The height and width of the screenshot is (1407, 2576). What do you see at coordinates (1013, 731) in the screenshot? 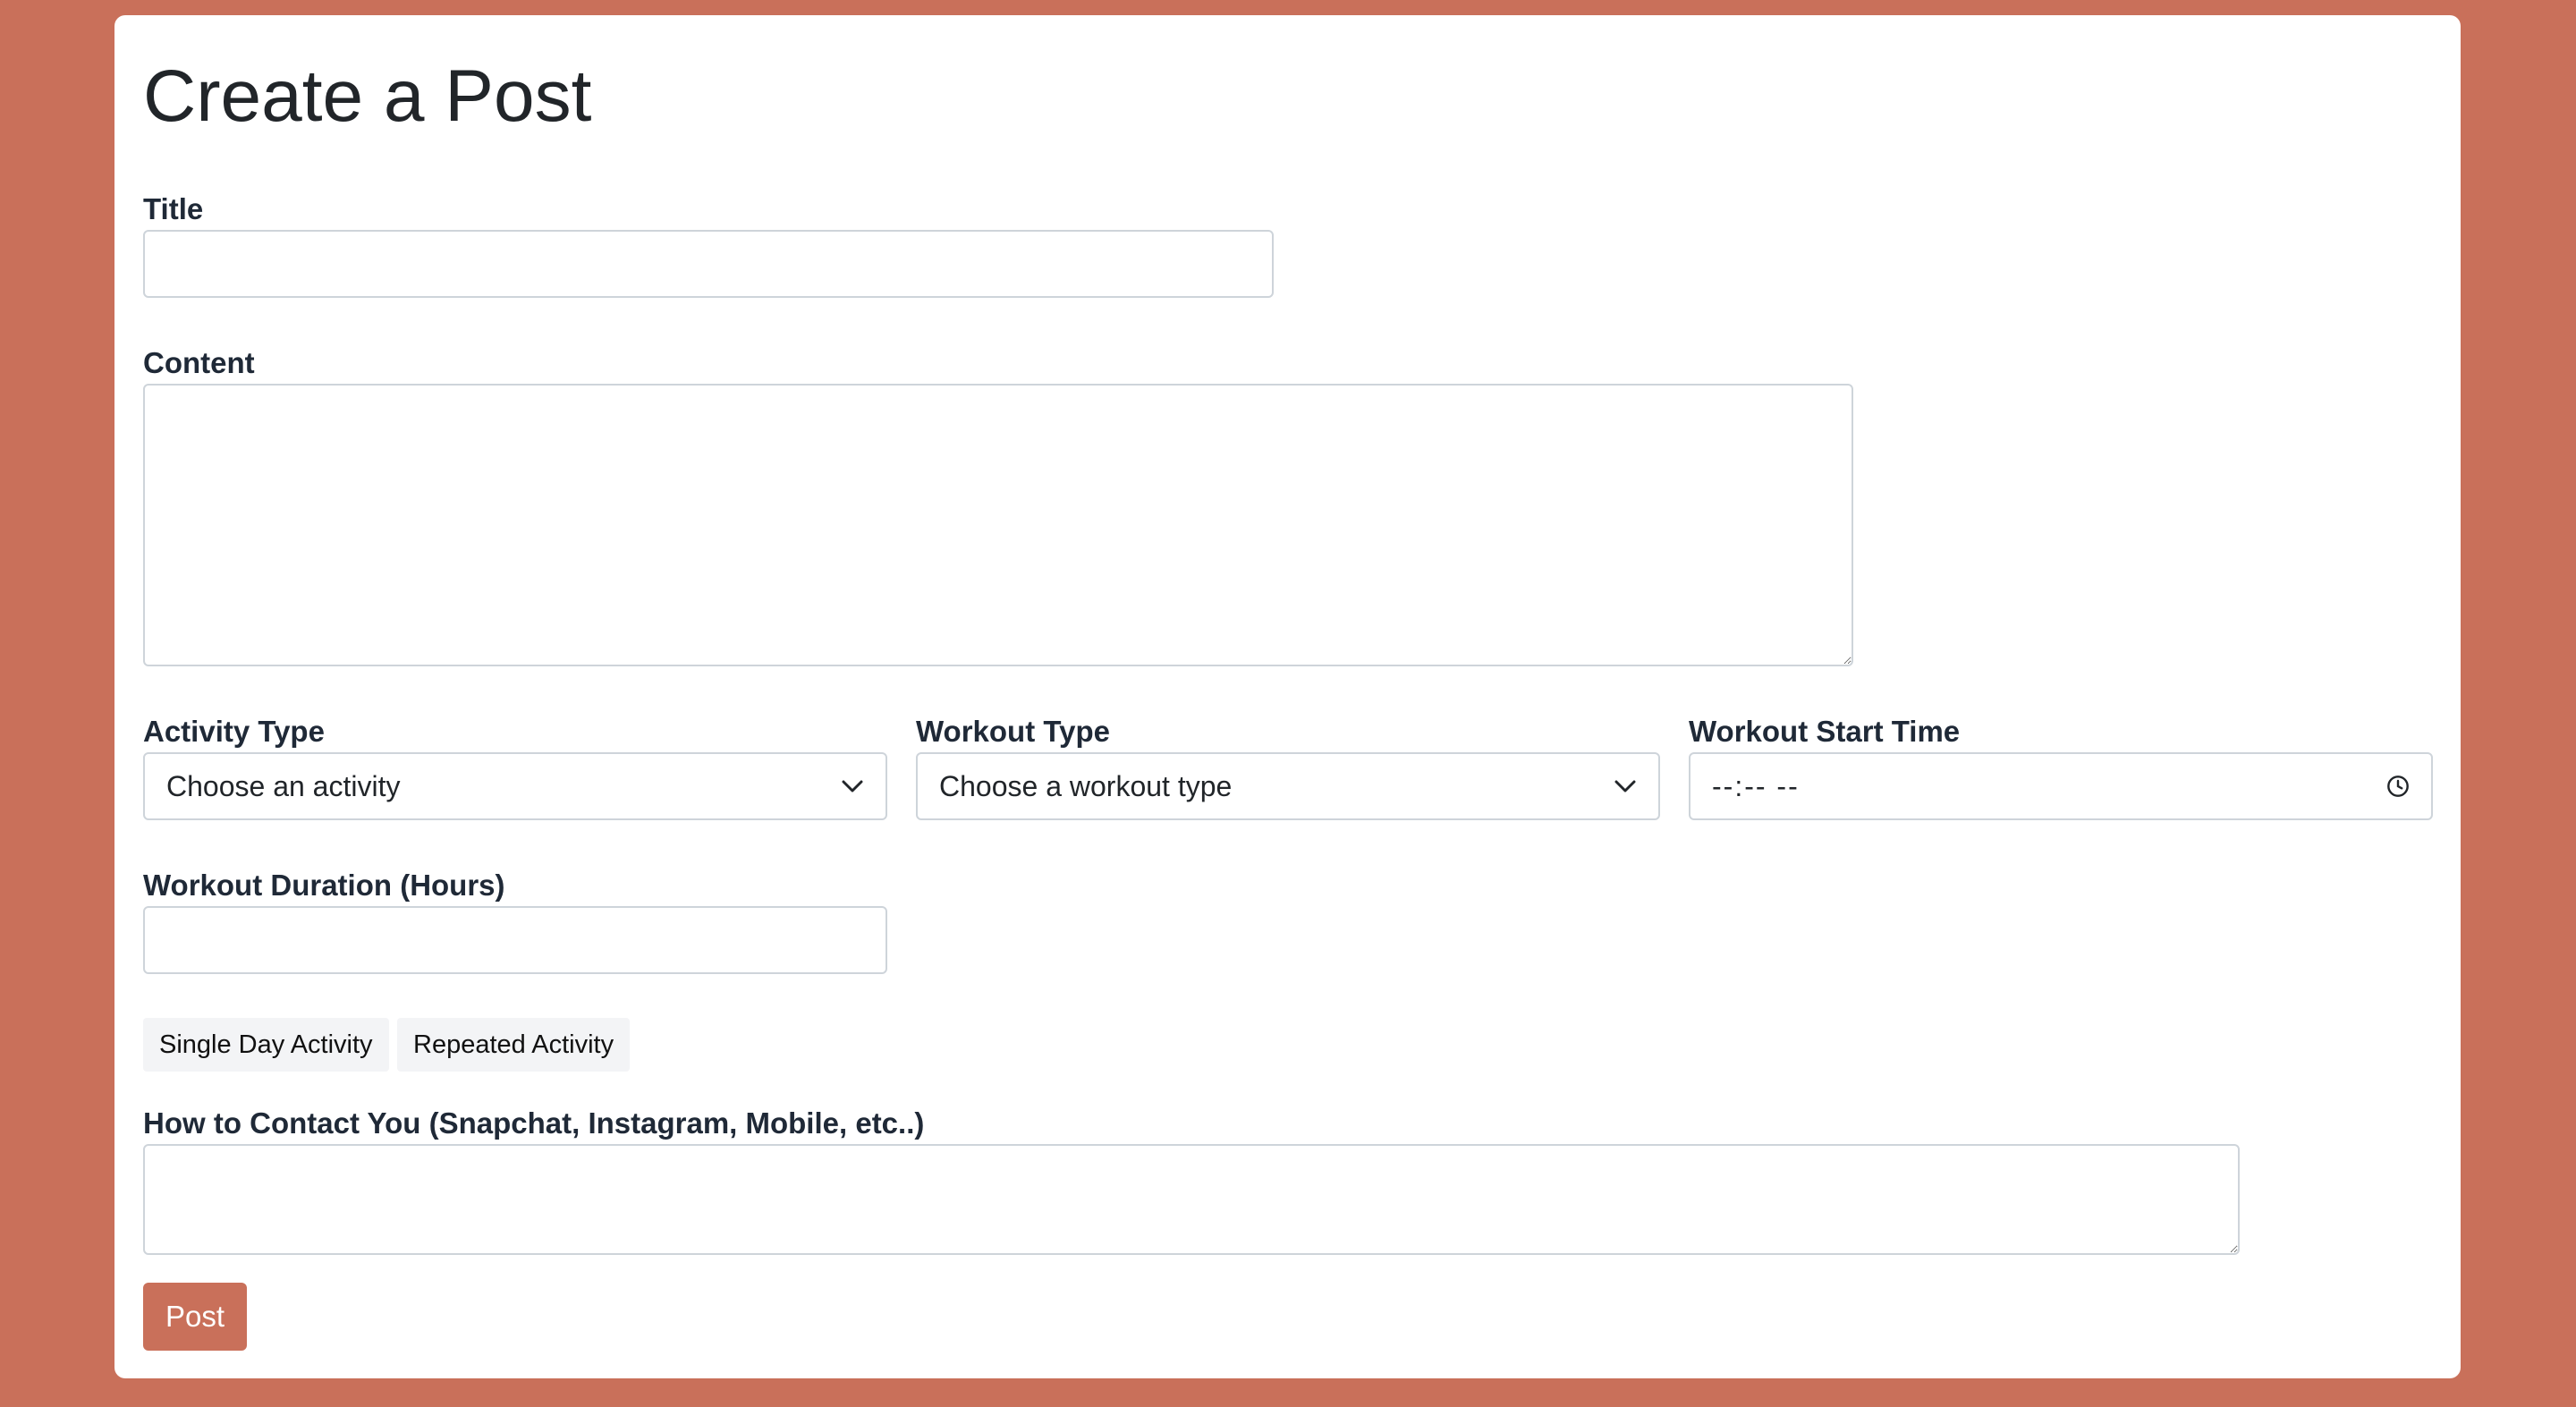
I see `workout-type-label: Workout Type` at bounding box center [1013, 731].